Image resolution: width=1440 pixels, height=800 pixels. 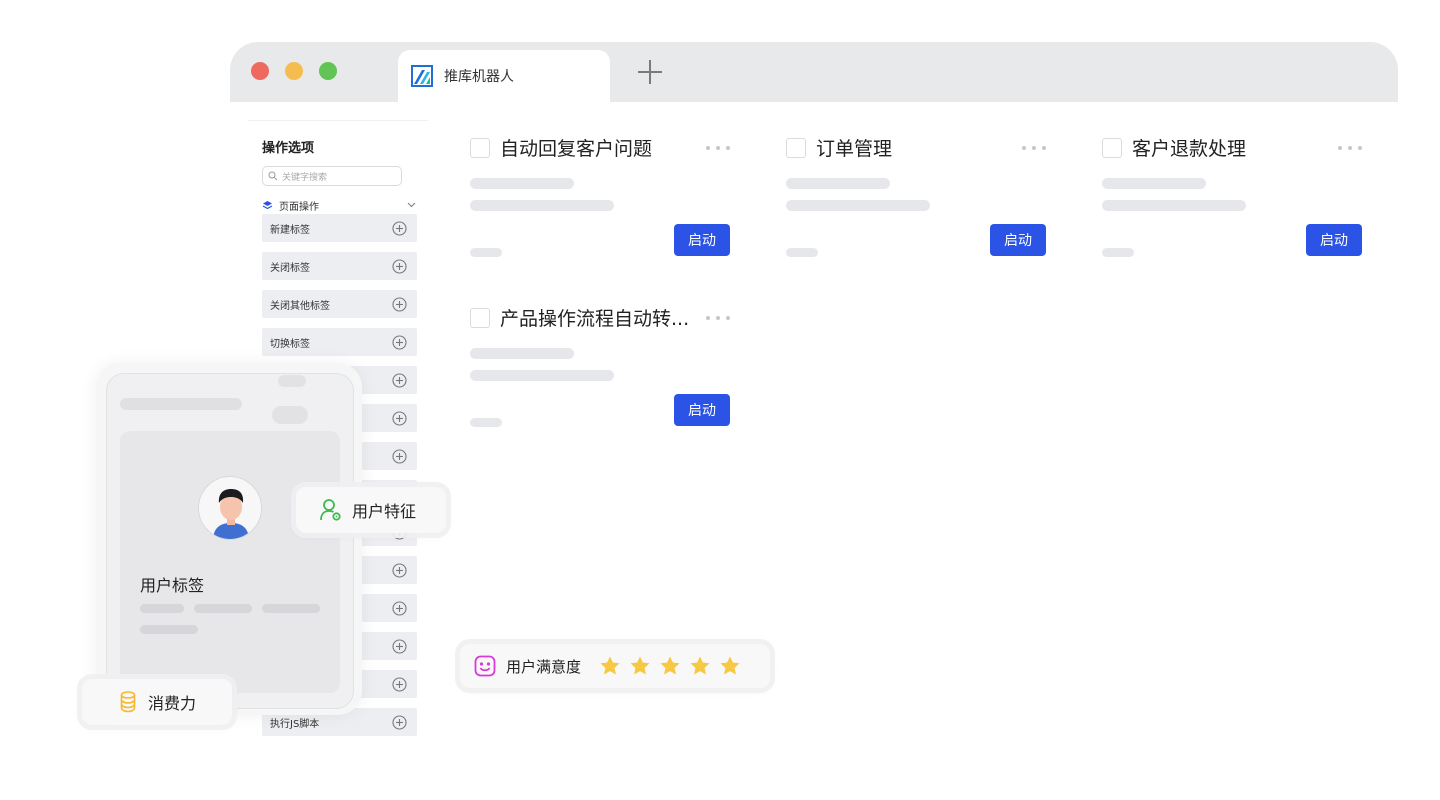 I want to click on minimize-window-button, so click(x=294, y=71).